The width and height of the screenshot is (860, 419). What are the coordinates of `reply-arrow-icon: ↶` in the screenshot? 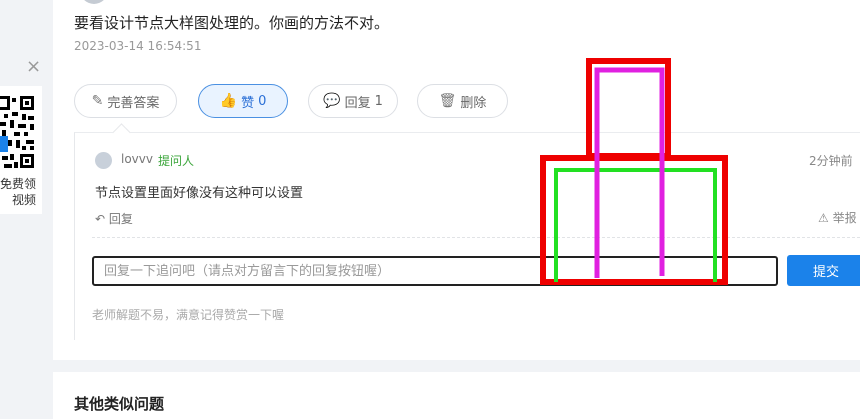 It's located at (100, 219).